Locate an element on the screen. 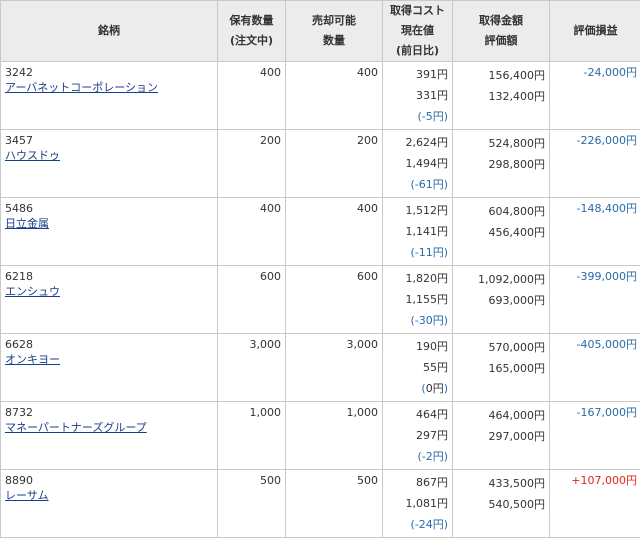 The image size is (640, 538). header-amount: 取得金額 評価額 is located at coordinates (501, 31).